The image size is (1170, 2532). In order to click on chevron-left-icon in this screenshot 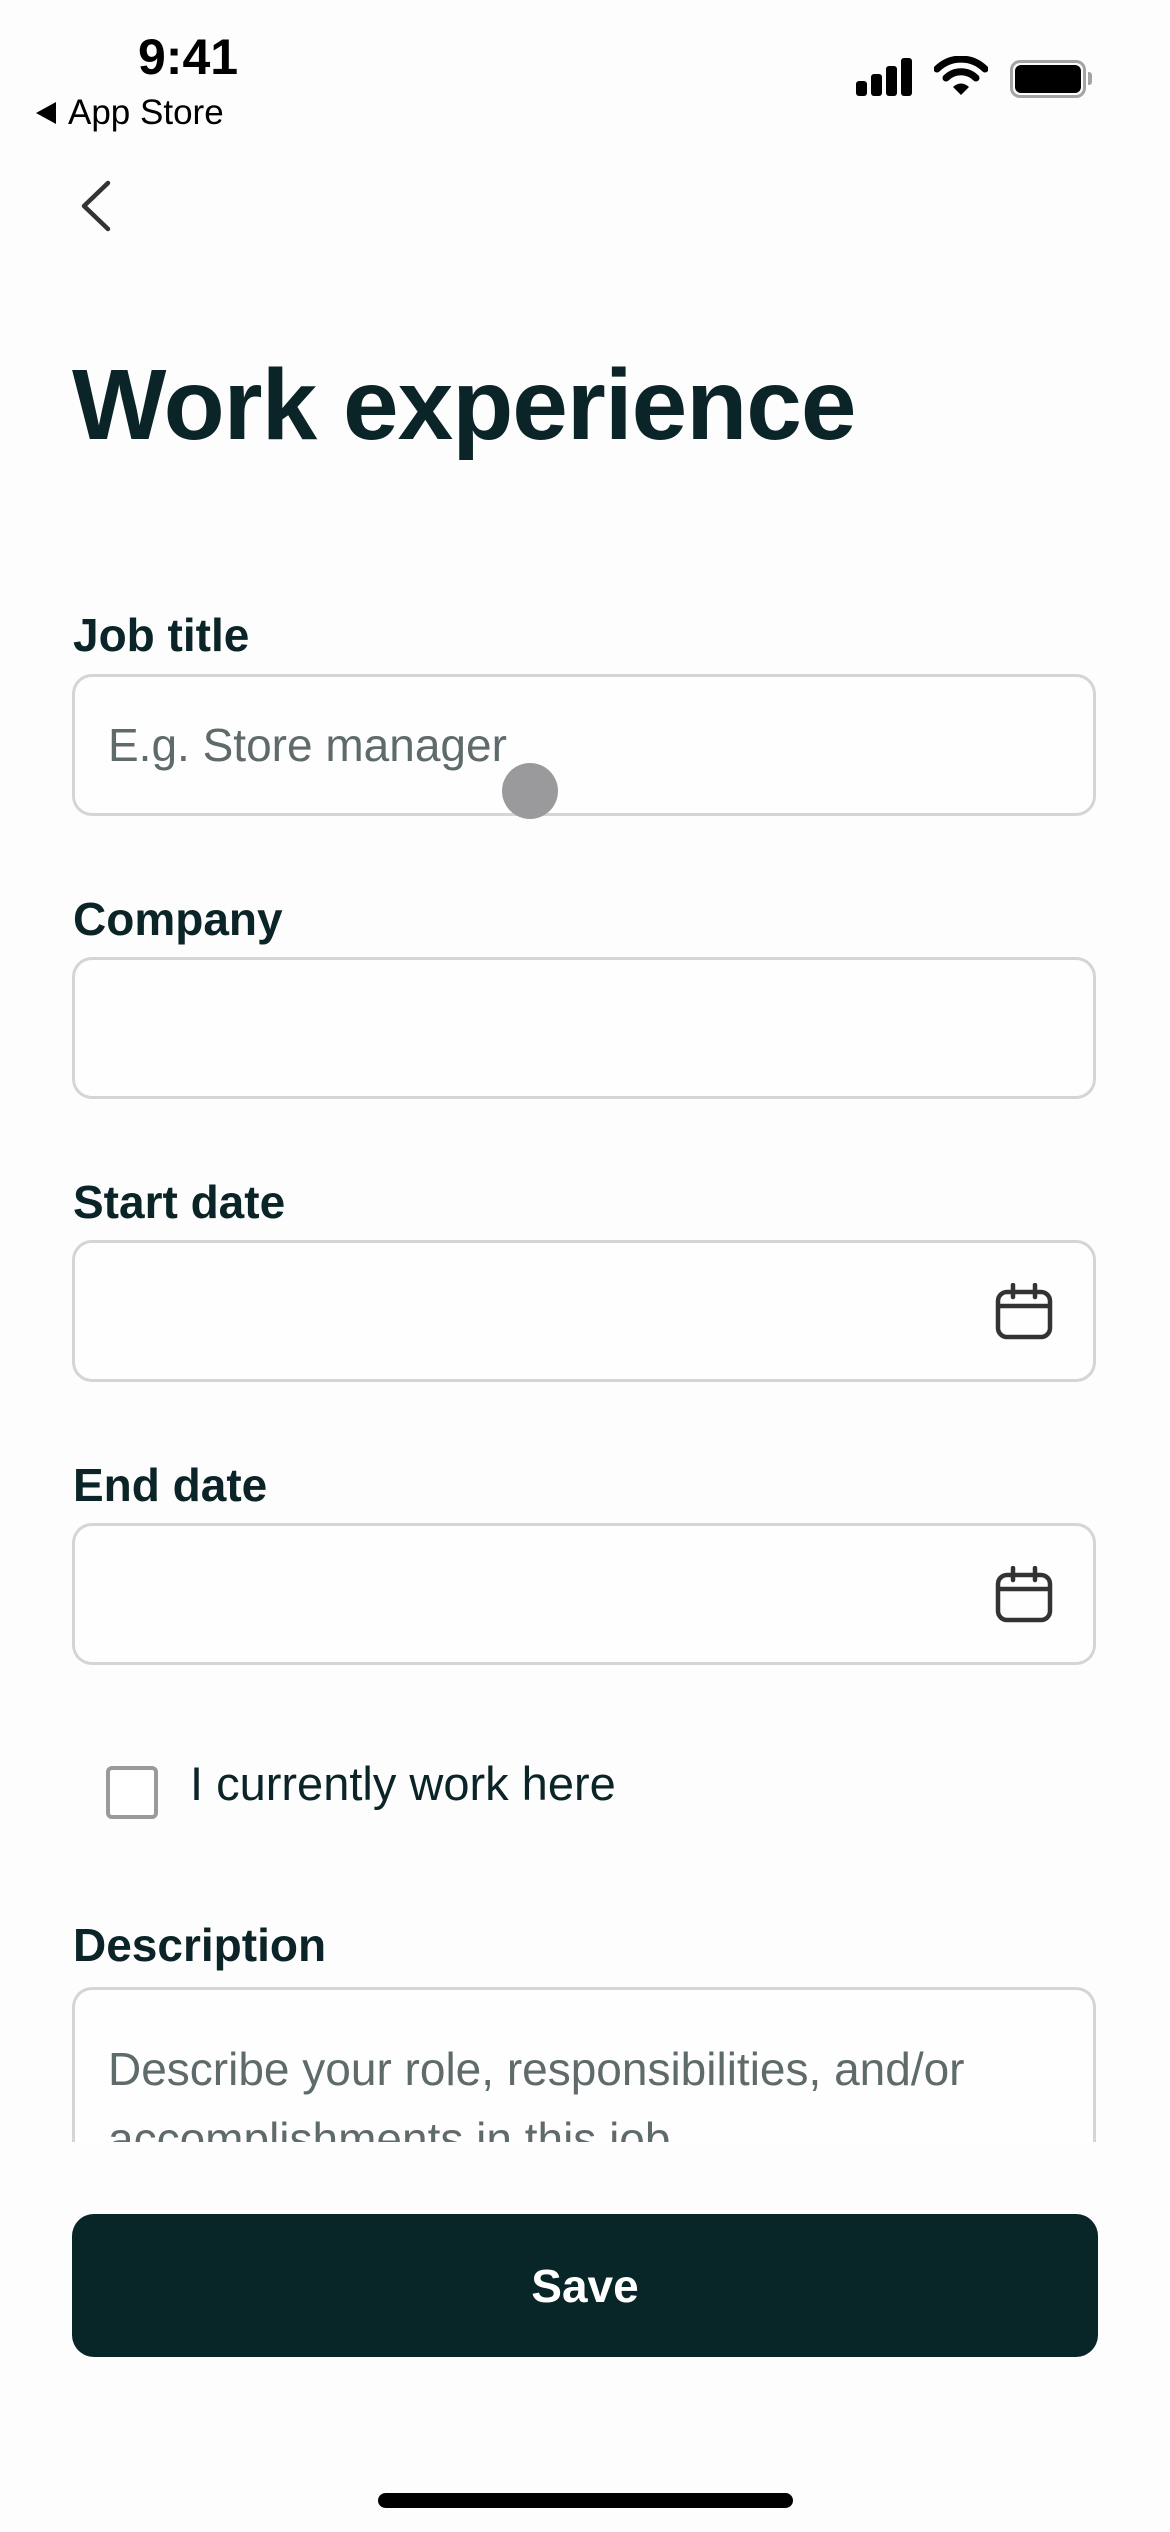, I will do `click(96, 206)`.